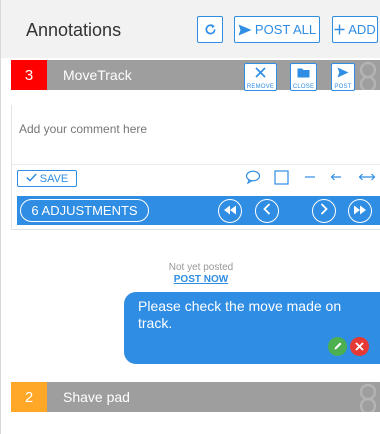  What do you see at coordinates (253, 177) in the screenshot?
I see `speech-bubble-icon` at bounding box center [253, 177].